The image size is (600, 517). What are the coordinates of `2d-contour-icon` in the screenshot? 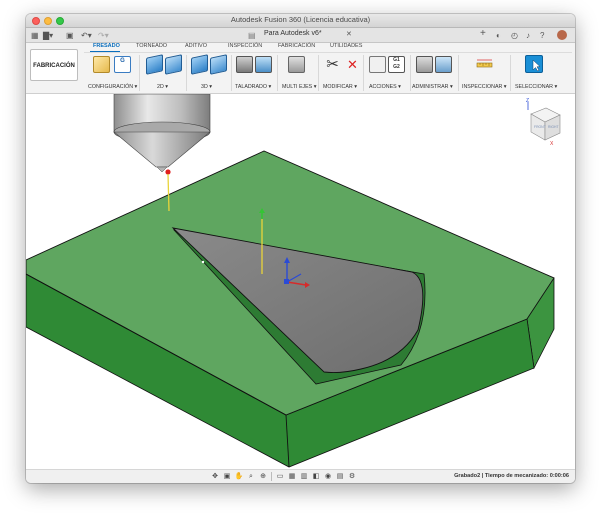 It's located at (173, 64).